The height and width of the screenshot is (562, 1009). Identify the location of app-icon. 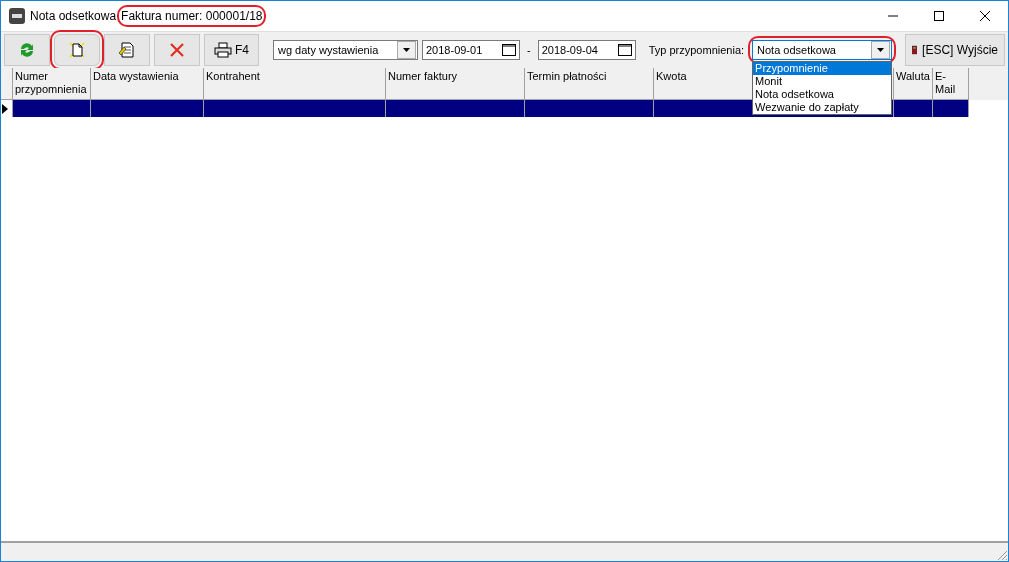
(17, 16).